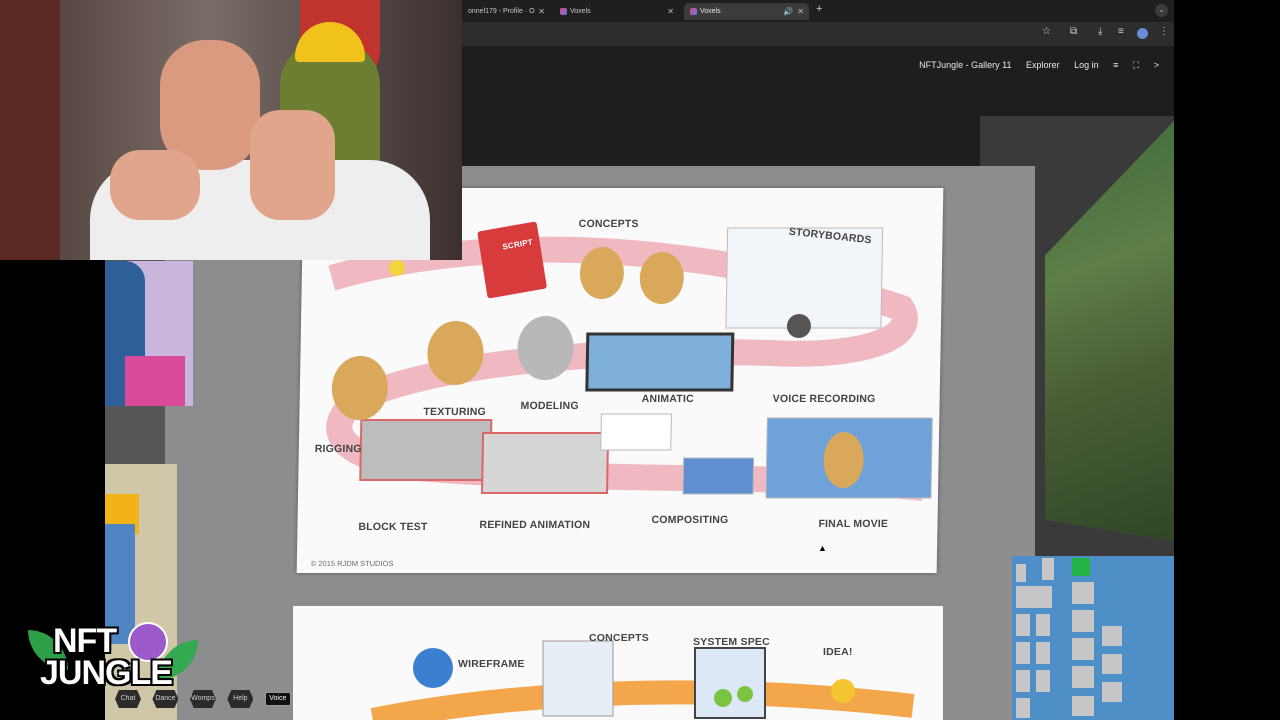 The image size is (1280, 720). What do you see at coordinates (731, 642) in the screenshot?
I see `label-system-spec: SYSTEM SPEC` at bounding box center [731, 642].